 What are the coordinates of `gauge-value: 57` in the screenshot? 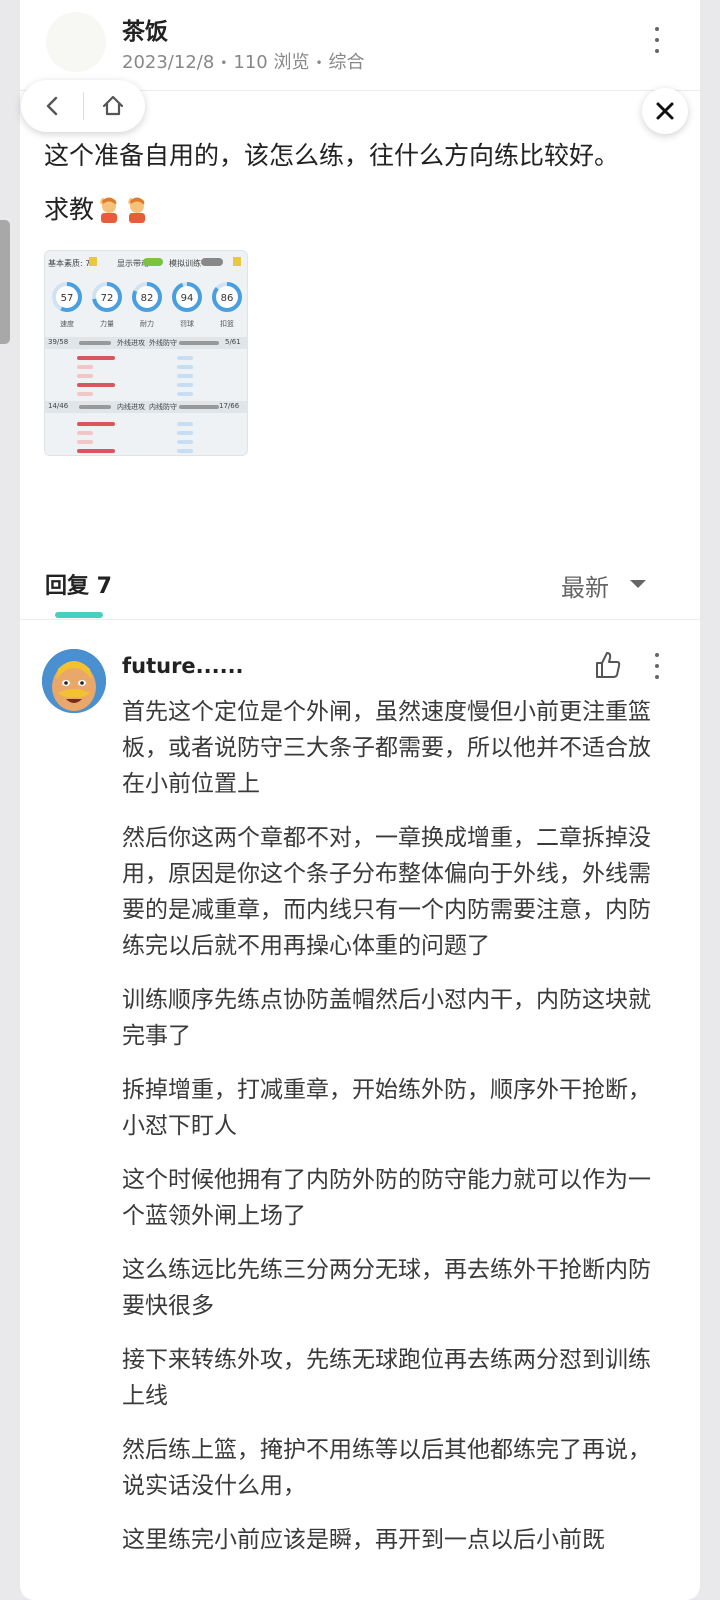 It's located at (67, 298).